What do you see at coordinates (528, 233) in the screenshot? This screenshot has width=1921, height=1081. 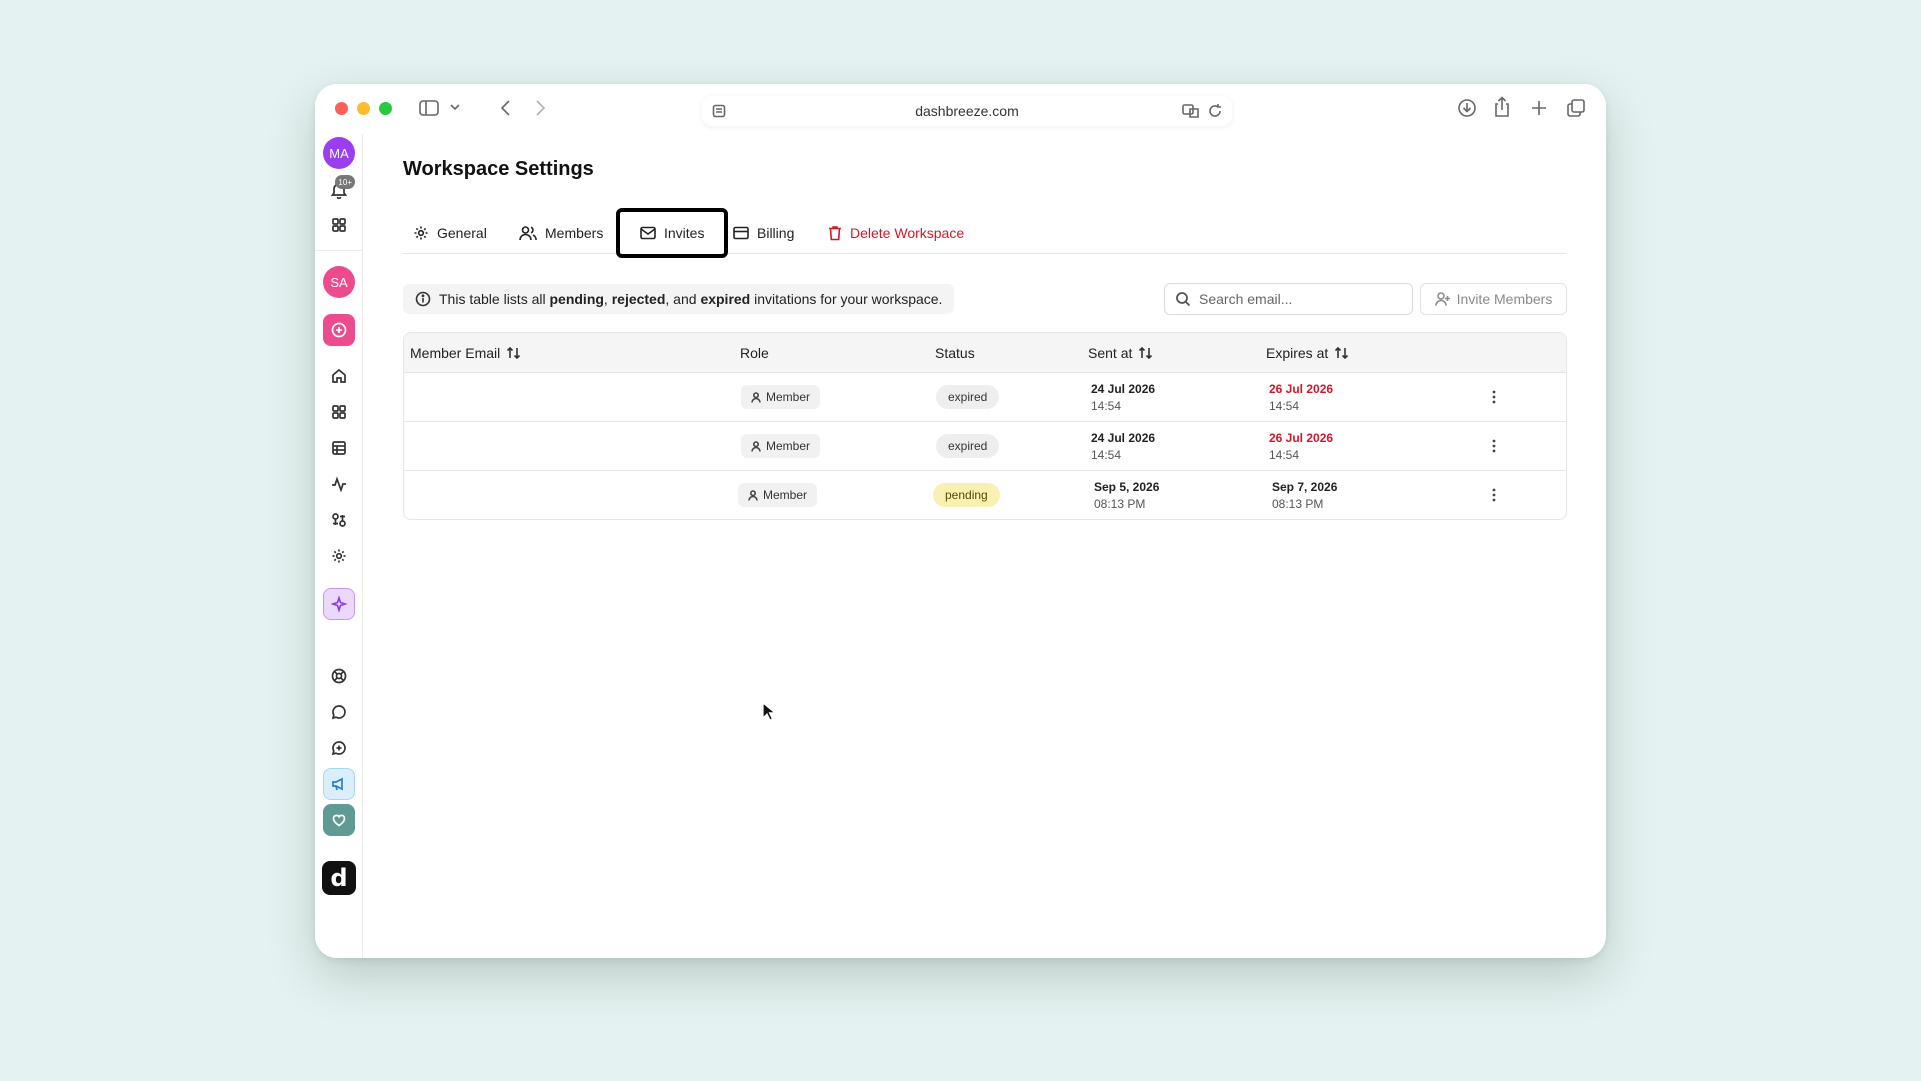 I see `users-icon` at bounding box center [528, 233].